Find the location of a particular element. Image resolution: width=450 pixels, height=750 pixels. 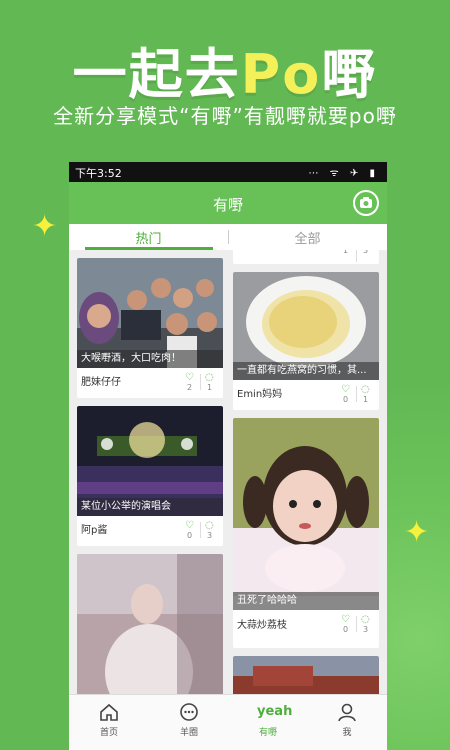

nav-label: 羊圈 is located at coordinates (188, 733).